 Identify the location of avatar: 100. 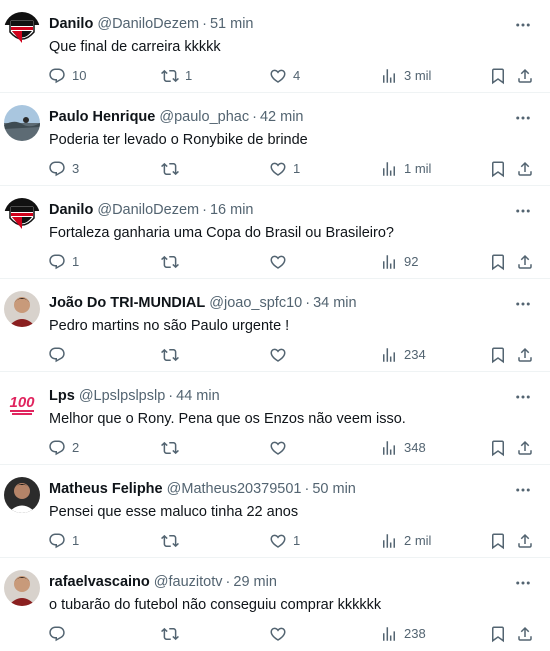
(22, 402).